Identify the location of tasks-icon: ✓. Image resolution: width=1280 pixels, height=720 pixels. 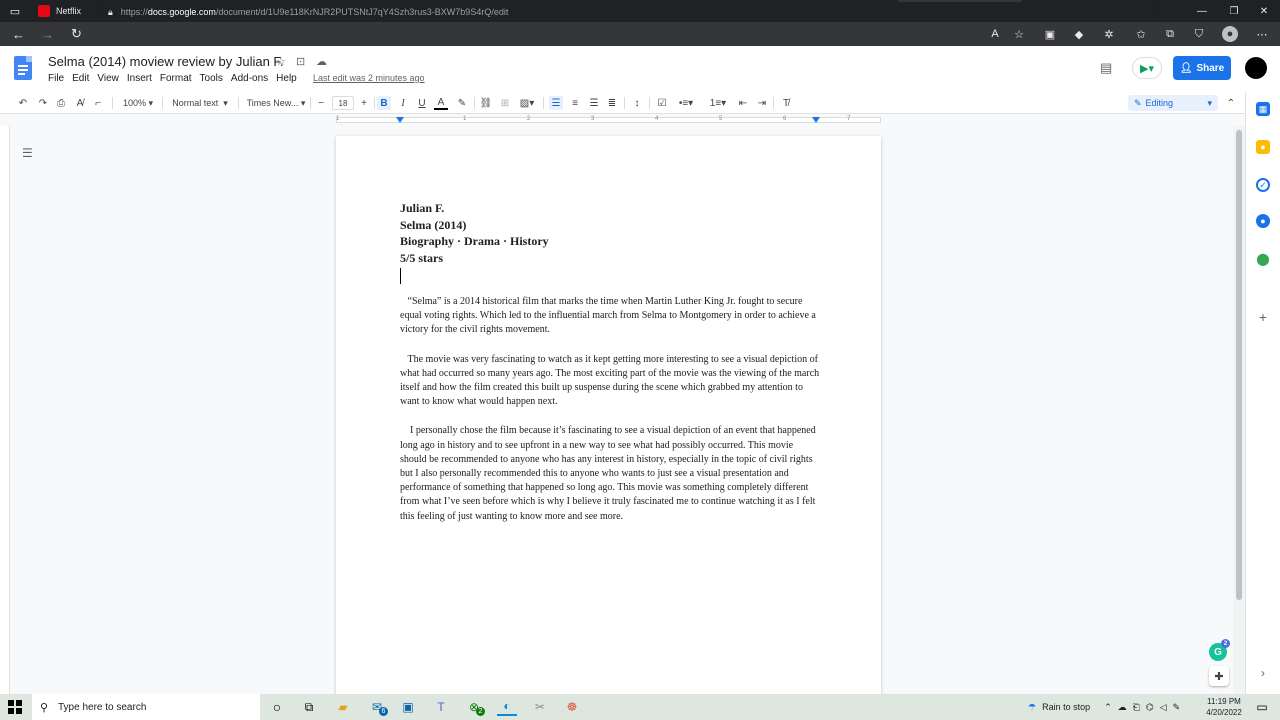
(1263, 185).